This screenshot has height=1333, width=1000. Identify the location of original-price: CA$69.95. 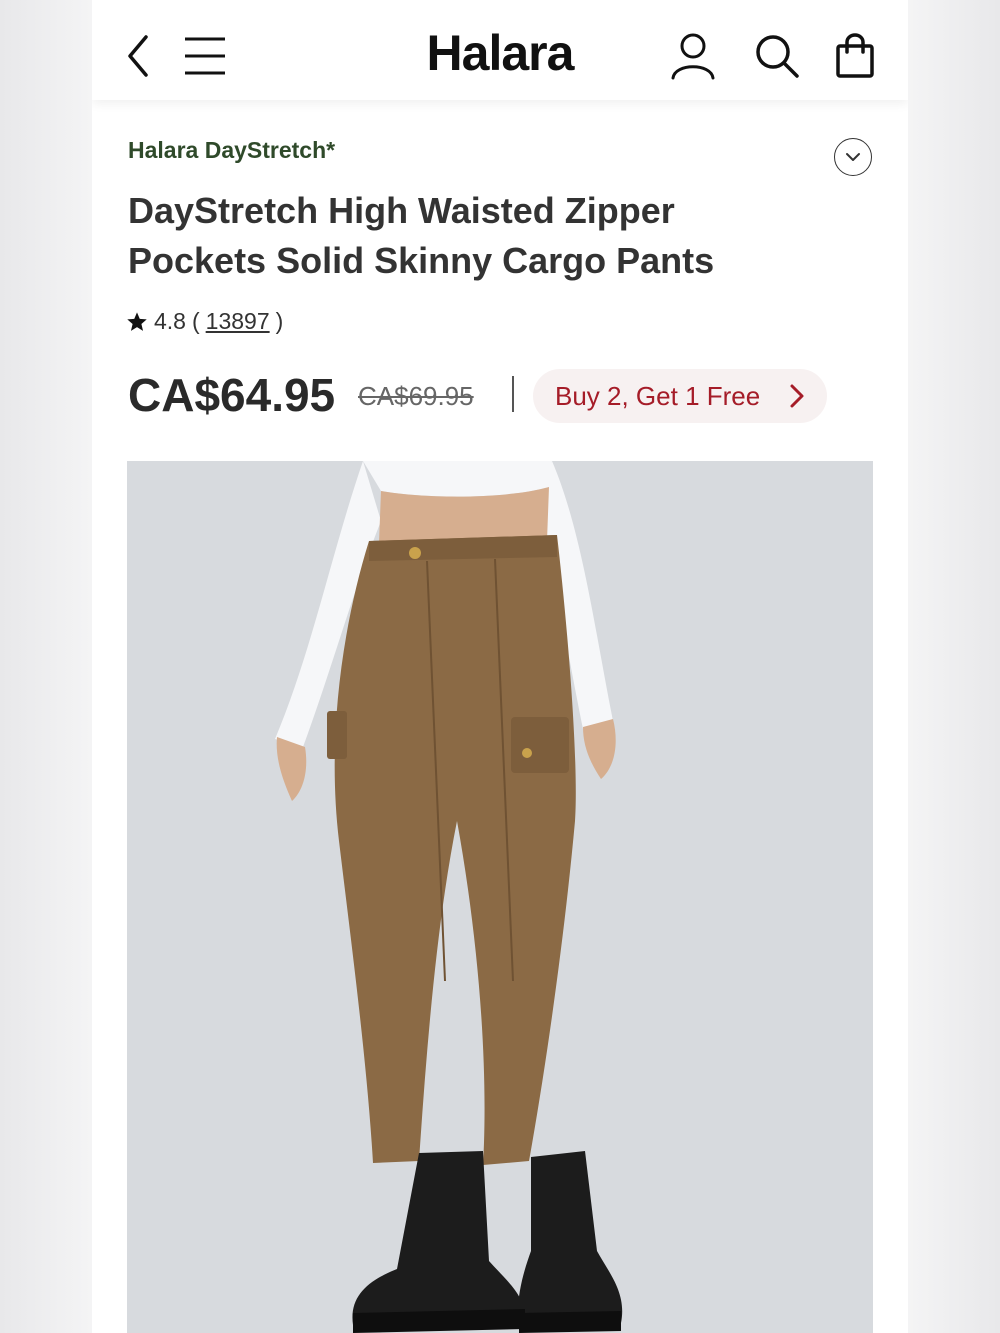
(416, 396).